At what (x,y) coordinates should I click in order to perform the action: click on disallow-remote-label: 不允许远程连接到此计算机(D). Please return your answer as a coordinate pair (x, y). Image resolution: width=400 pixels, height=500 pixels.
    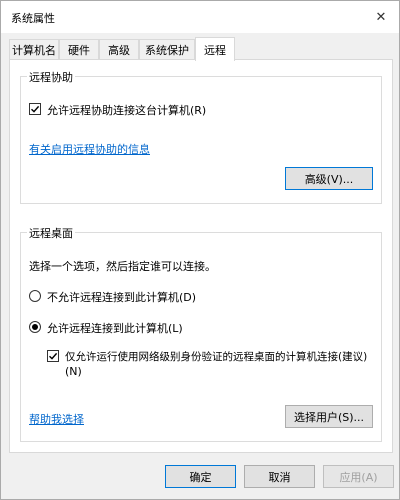
    Looking at the image, I should click on (121, 297).